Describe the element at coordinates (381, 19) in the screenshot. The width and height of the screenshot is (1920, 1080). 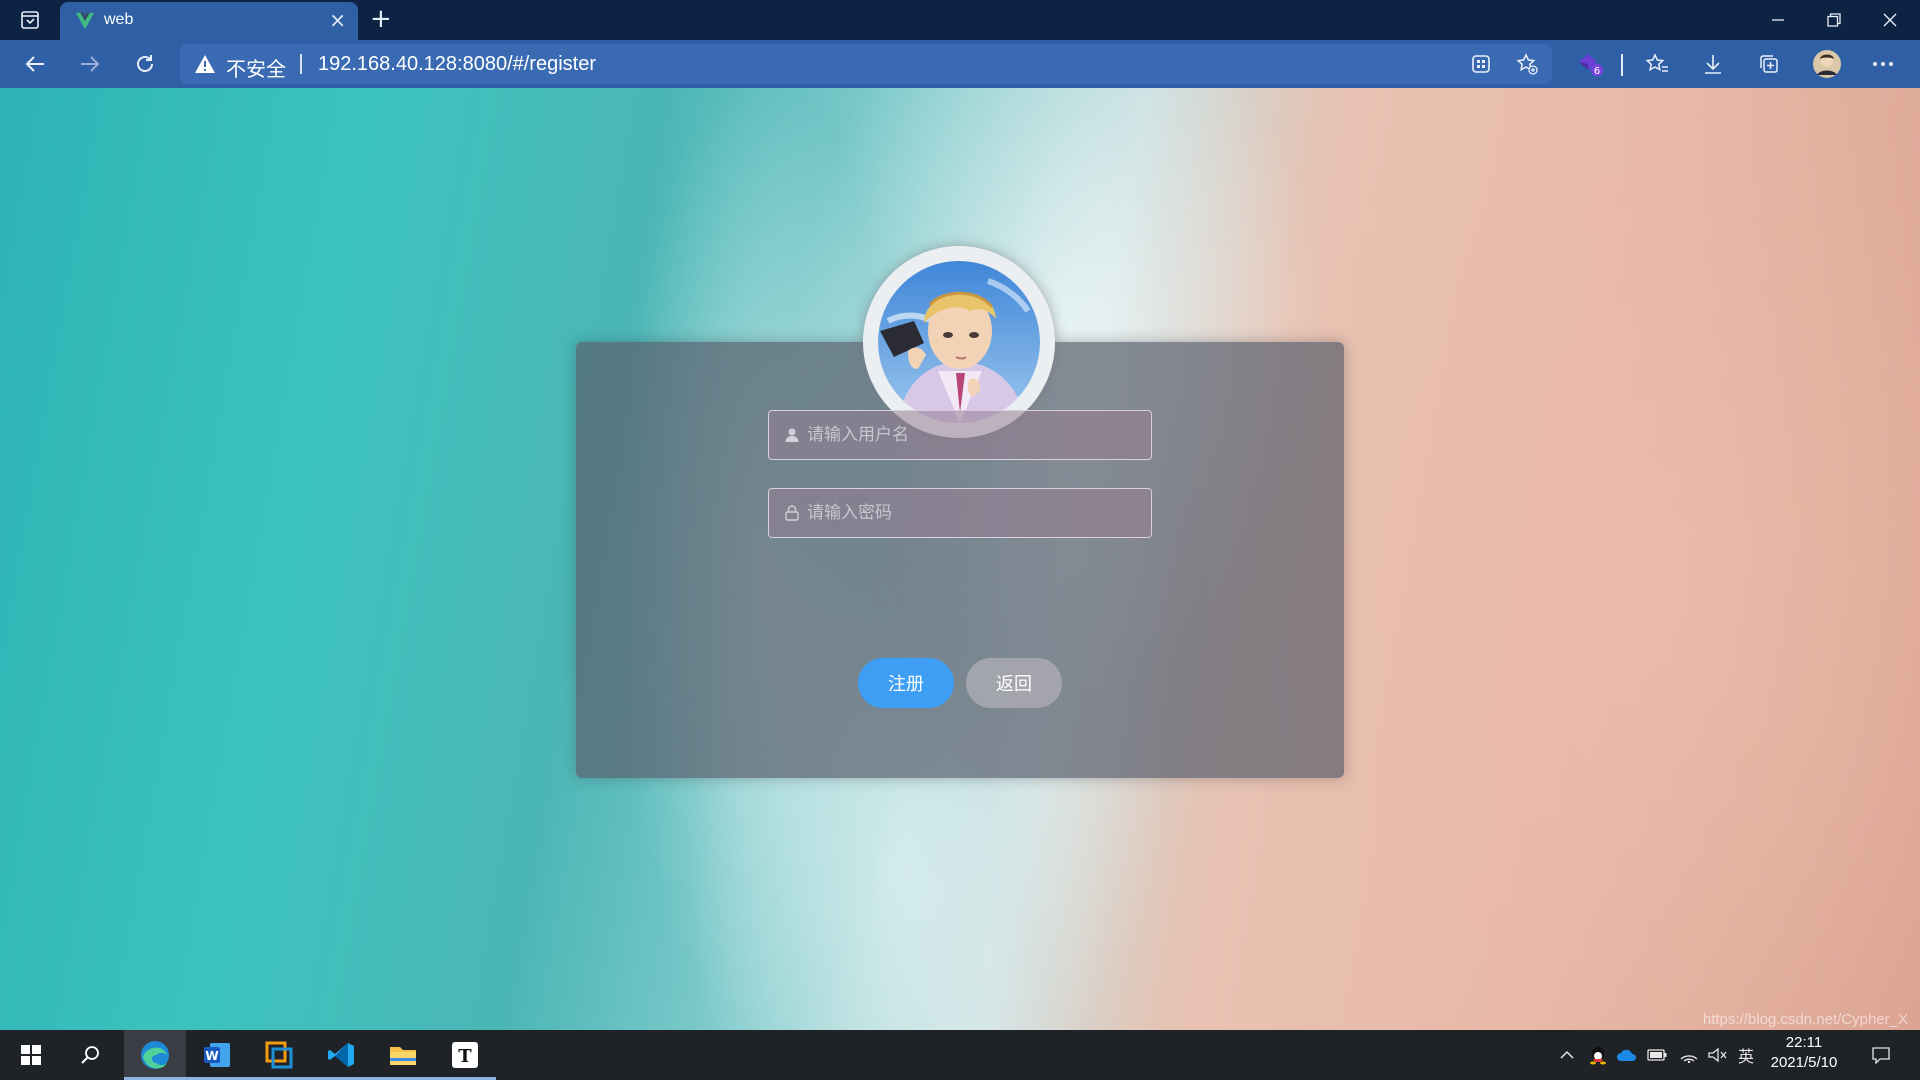
I see `new-tab-button: +` at that location.